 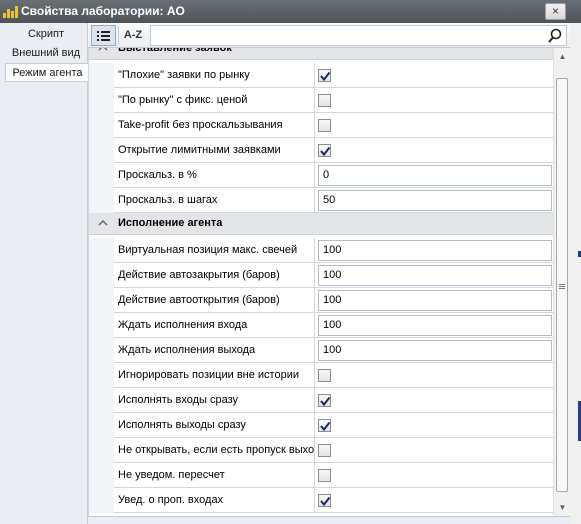 I want to click on property-row: Увед. о проп. входах, so click(x=321, y=500).